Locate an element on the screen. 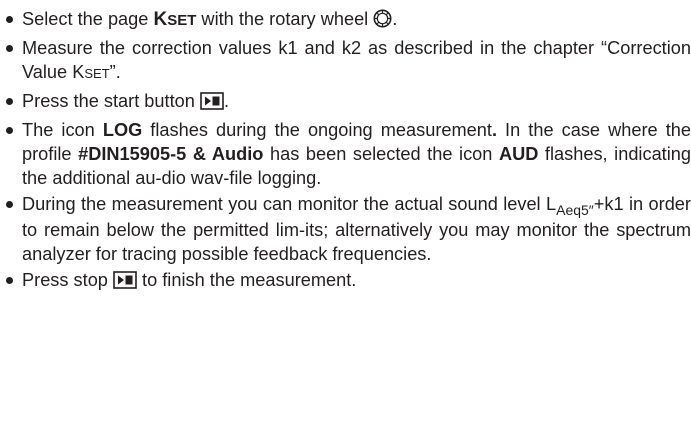  step-text: Press stop is located at coordinates (67, 280).